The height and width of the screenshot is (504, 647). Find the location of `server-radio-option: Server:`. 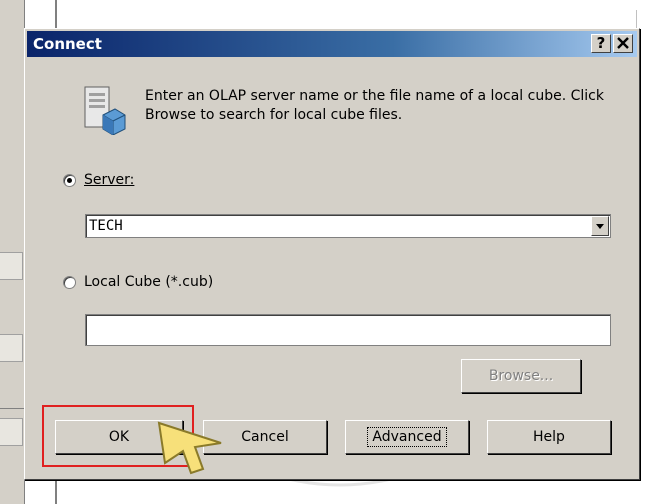

server-radio-option: Server: is located at coordinates (98, 180).